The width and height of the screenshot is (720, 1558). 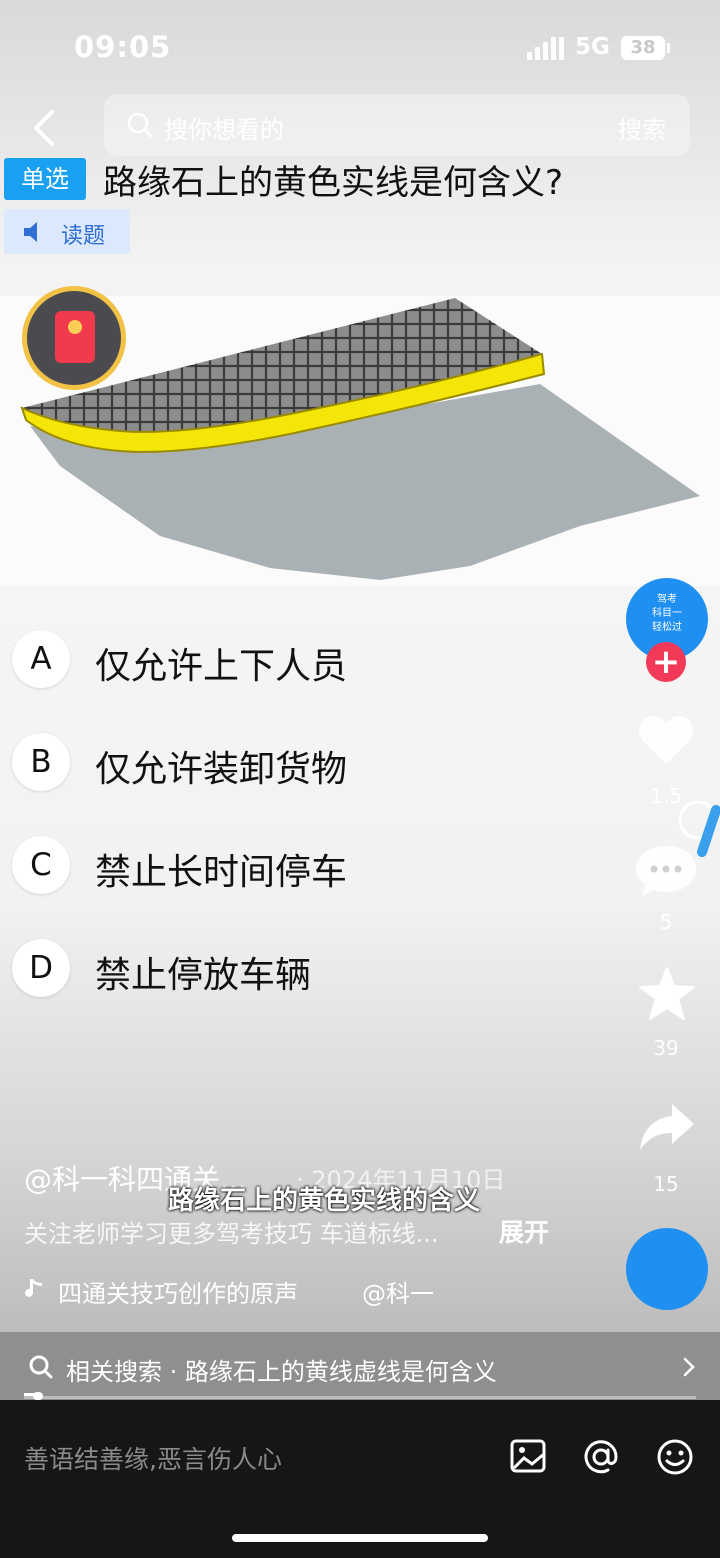 What do you see at coordinates (33, 1288) in the screenshot?
I see `music-note-icon` at bounding box center [33, 1288].